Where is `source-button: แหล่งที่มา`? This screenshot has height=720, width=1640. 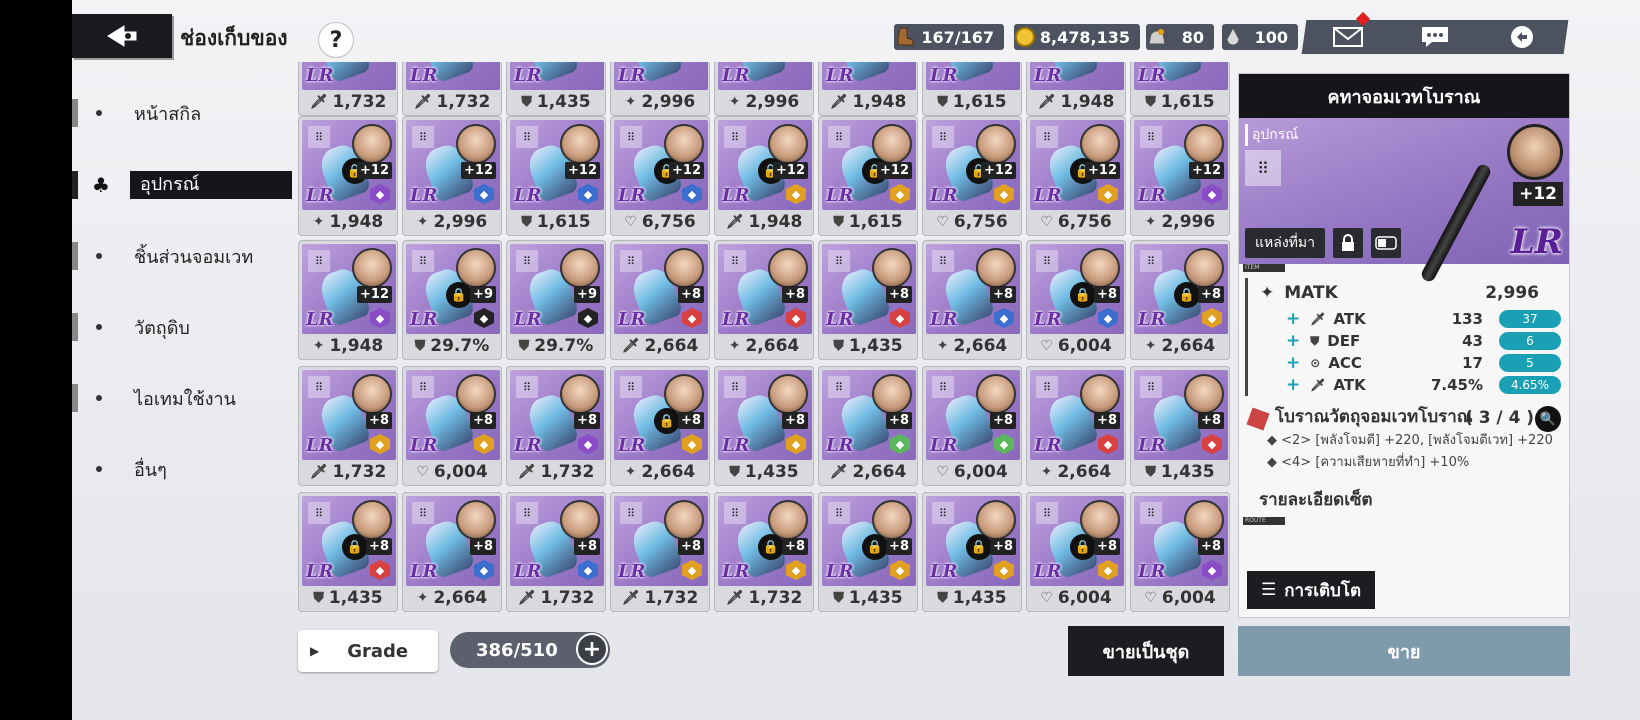
source-button: แหล่งที่มา is located at coordinates (1285, 243).